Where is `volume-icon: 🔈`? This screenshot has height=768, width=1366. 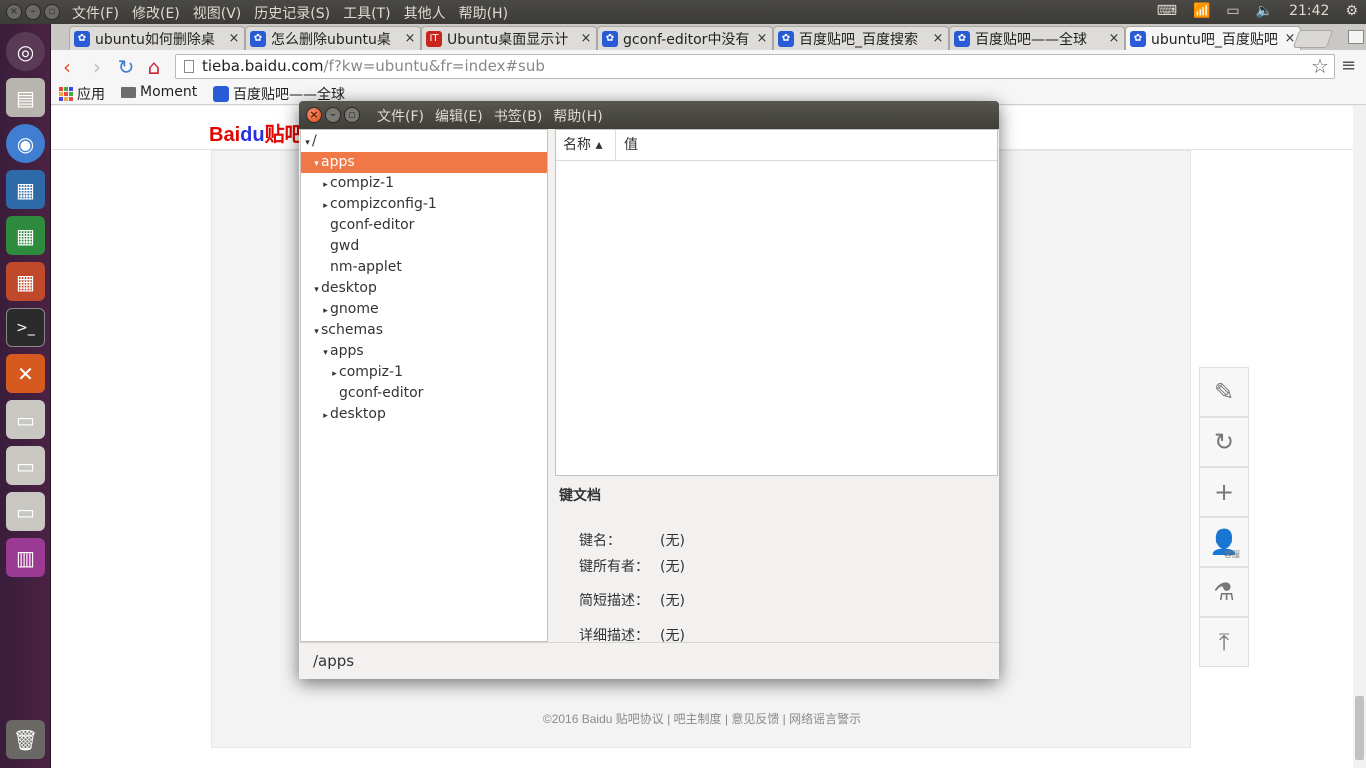
volume-icon: 🔈 is located at coordinates (1264, 11).